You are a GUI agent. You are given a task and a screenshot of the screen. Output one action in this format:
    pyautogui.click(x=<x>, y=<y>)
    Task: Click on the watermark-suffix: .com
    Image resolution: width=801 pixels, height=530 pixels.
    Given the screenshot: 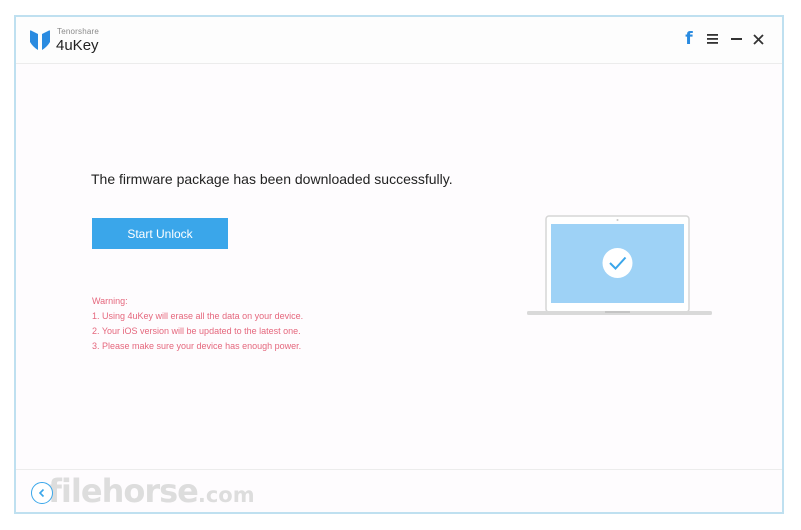 What is the action you would take?
    pyautogui.click(x=226, y=495)
    